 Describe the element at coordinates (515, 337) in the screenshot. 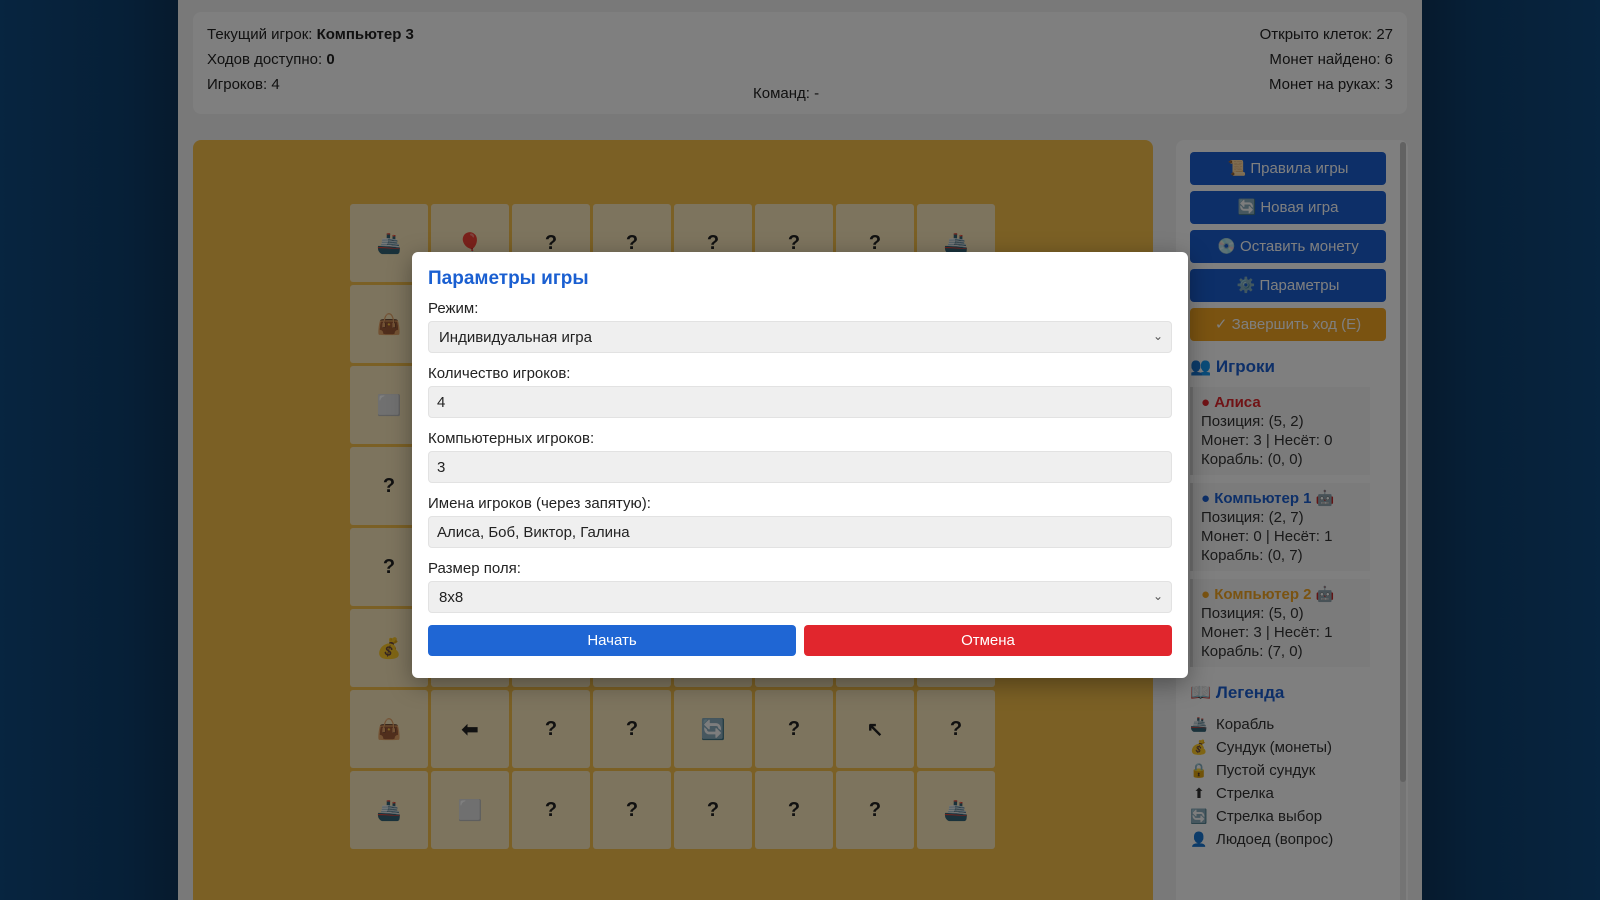

I see `mode-value: Индивидуальная игра` at that location.